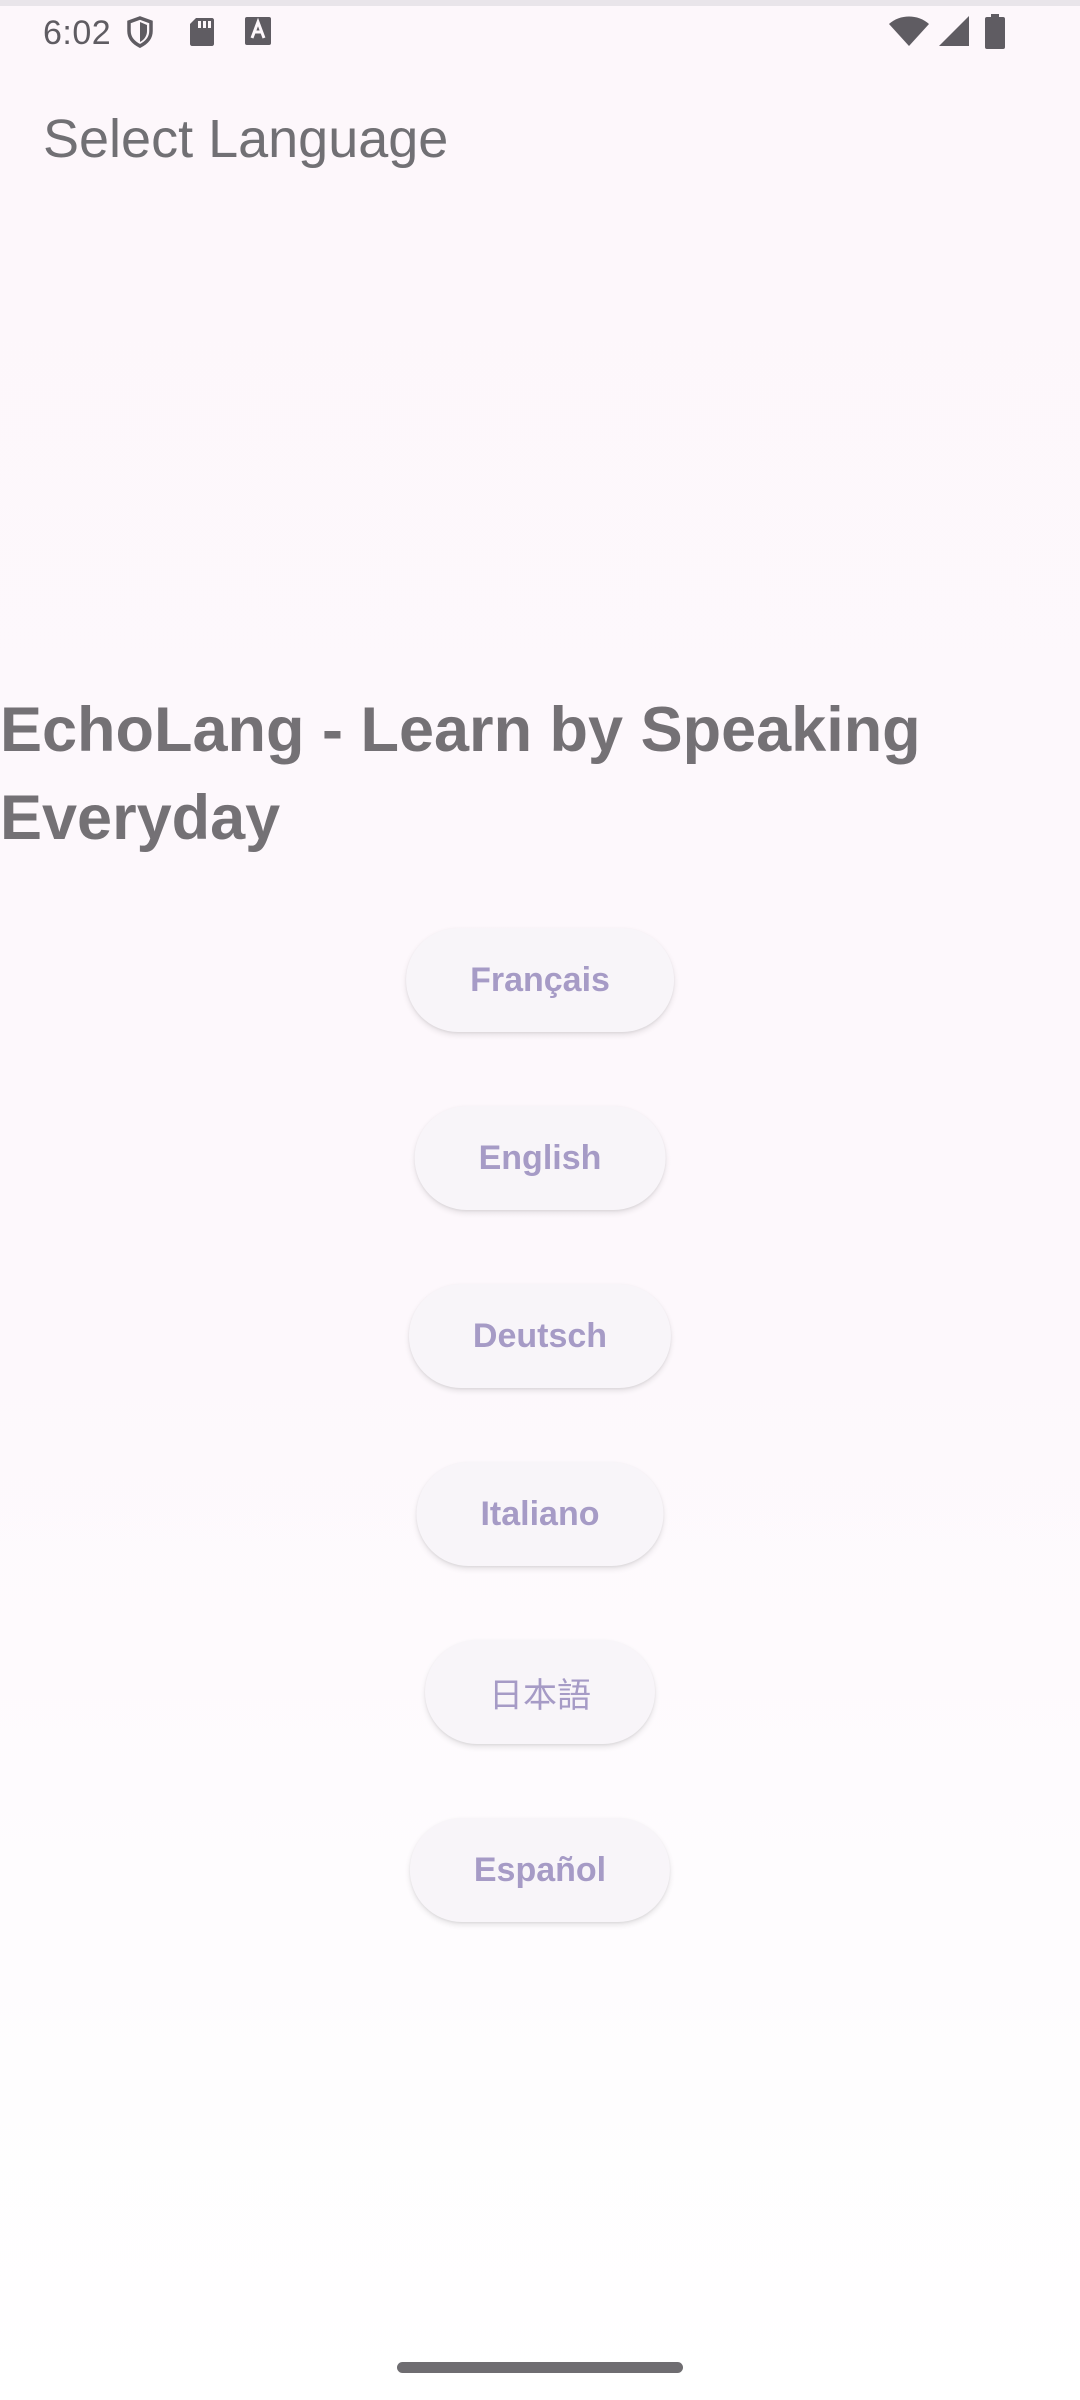  Describe the element at coordinates (202, 34) in the screenshot. I see `sd-card-icon` at that location.